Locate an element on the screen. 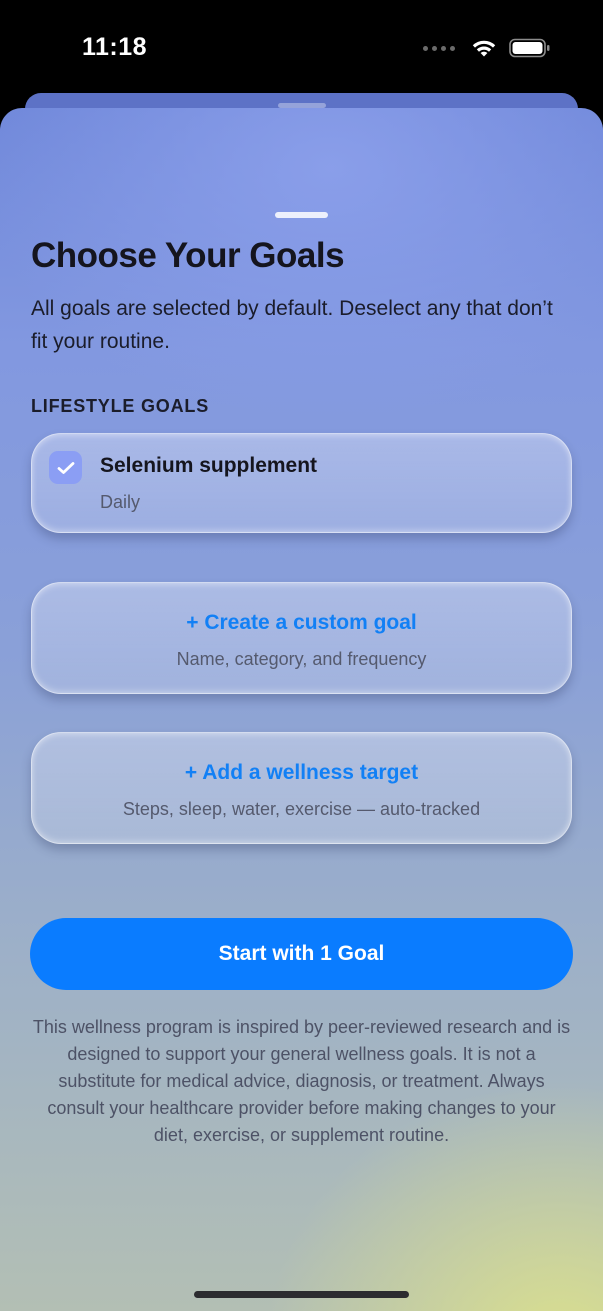 This screenshot has height=1311, width=603. section-label-lifestyle-goals: LIFESTYLE GOALS is located at coordinates (120, 406).